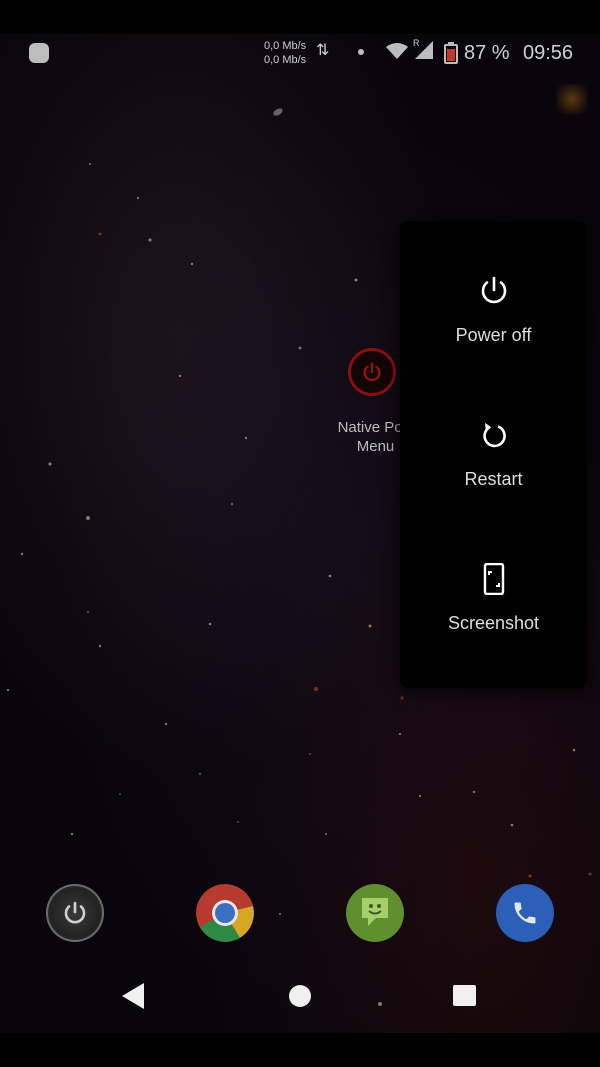 The image size is (600, 1067). What do you see at coordinates (285, 60) in the screenshot?
I see `net-down: 0,0 Mb/s` at bounding box center [285, 60].